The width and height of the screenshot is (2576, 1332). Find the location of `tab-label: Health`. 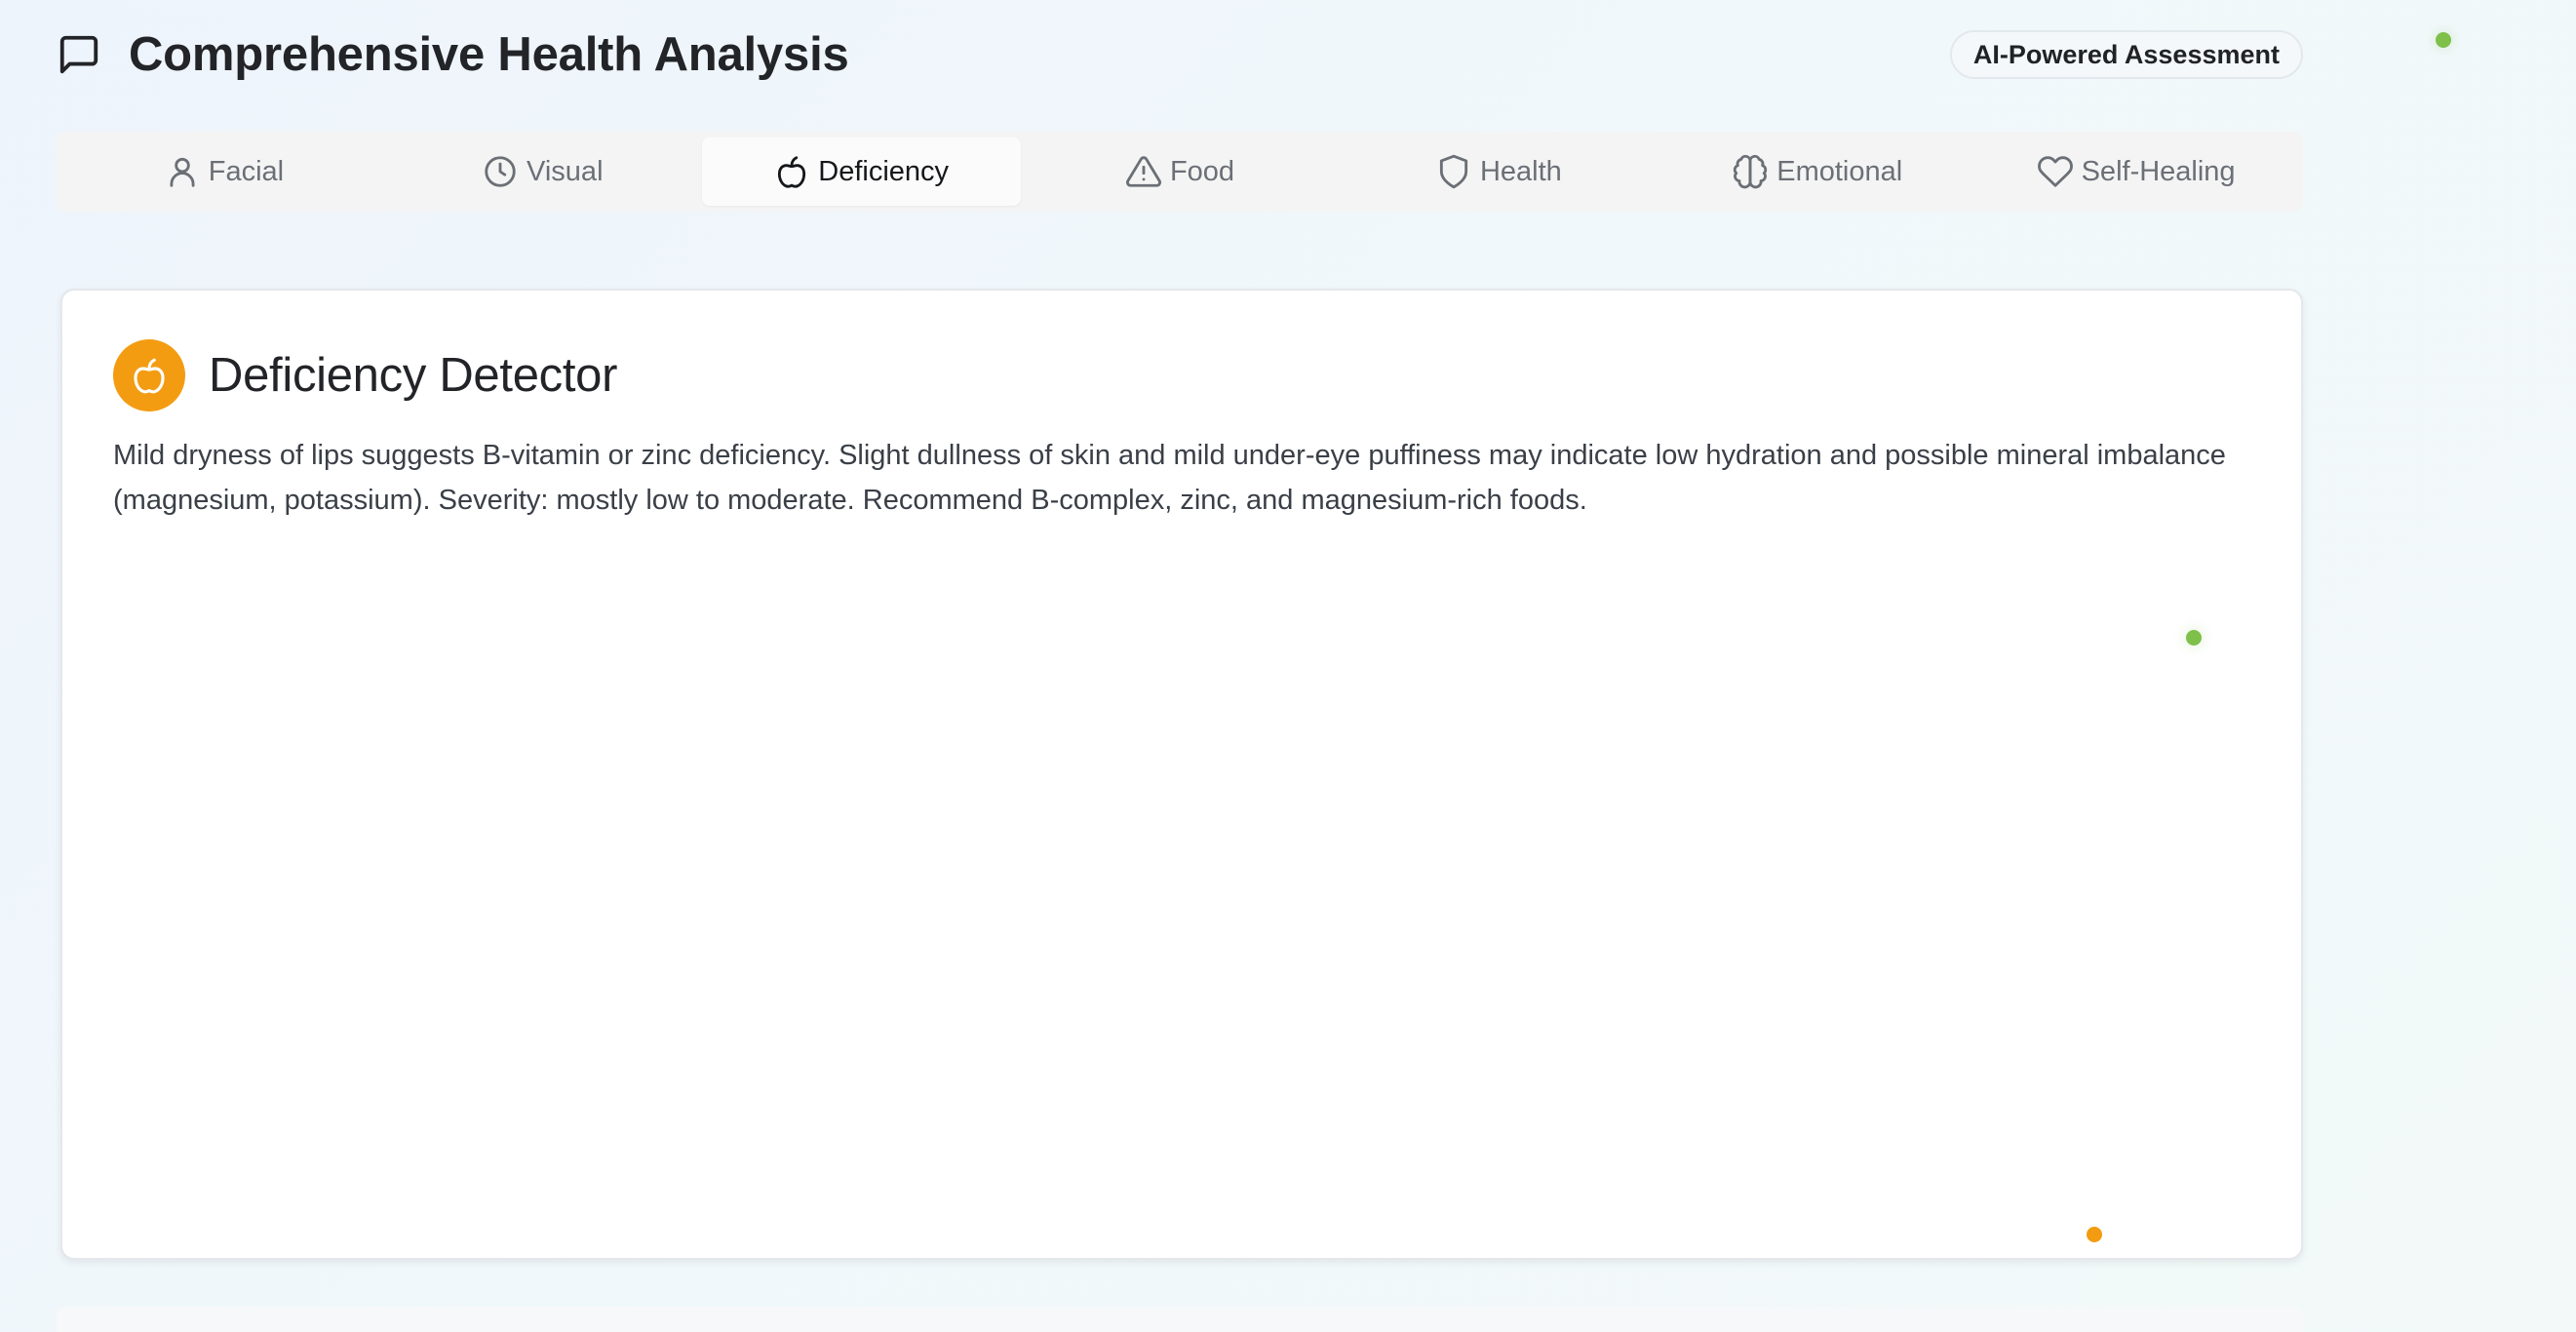

tab-label: Health is located at coordinates (1520, 171).